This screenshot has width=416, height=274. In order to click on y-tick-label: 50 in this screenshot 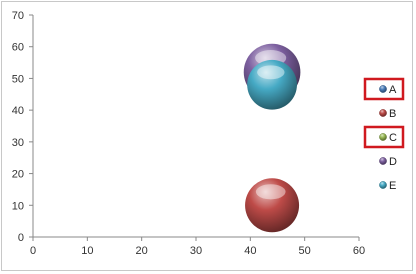, I will do `click(18, 79)`.